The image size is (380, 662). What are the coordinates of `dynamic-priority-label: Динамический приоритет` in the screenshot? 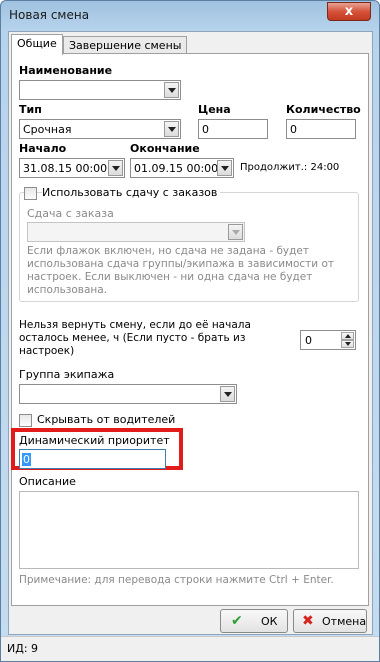 It's located at (94, 440).